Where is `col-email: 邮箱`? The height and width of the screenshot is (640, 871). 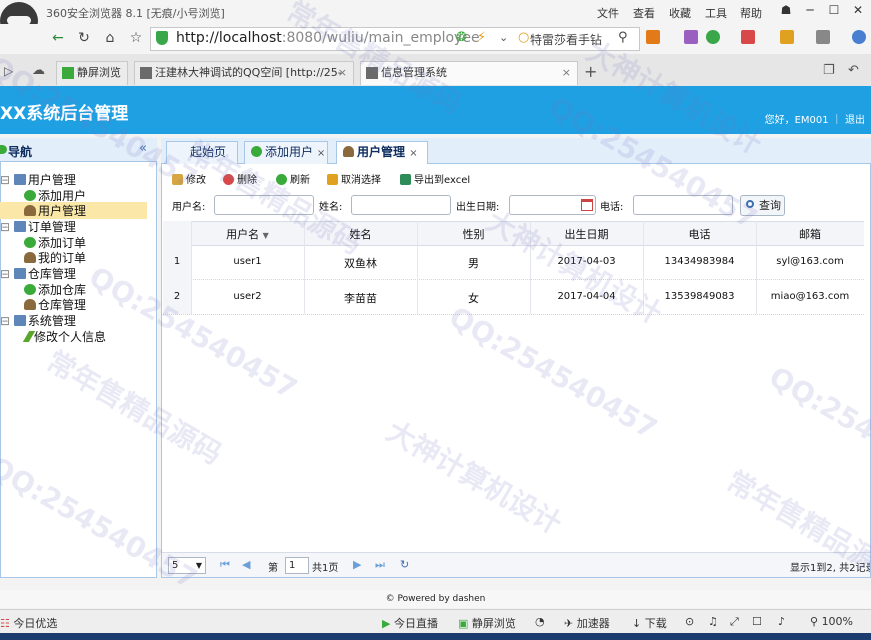
col-email: 邮箱 is located at coordinates (810, 234).